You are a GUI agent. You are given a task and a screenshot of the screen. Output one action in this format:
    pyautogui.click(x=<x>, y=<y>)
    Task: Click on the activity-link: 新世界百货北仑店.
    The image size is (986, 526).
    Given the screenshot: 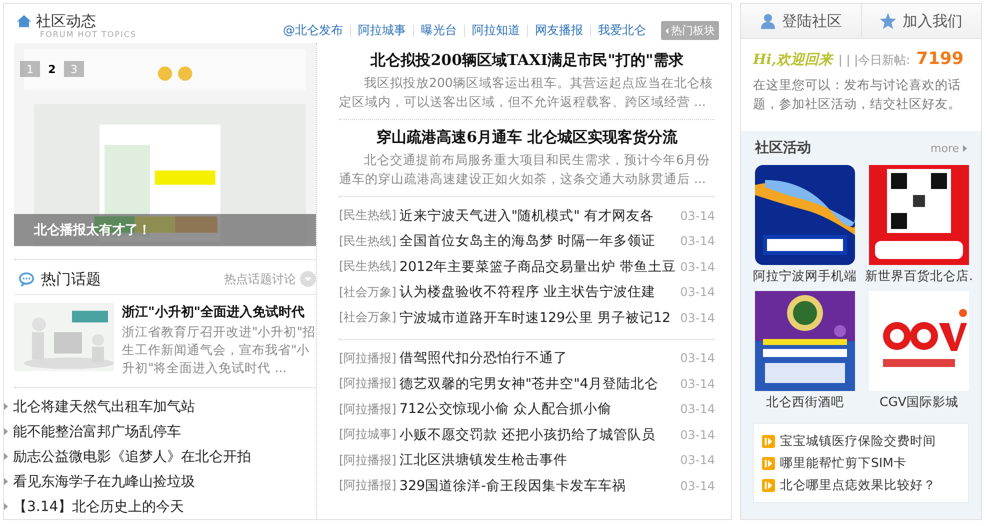 What is the action you would take?
    pyautogui.click(x=919, y=276)
    